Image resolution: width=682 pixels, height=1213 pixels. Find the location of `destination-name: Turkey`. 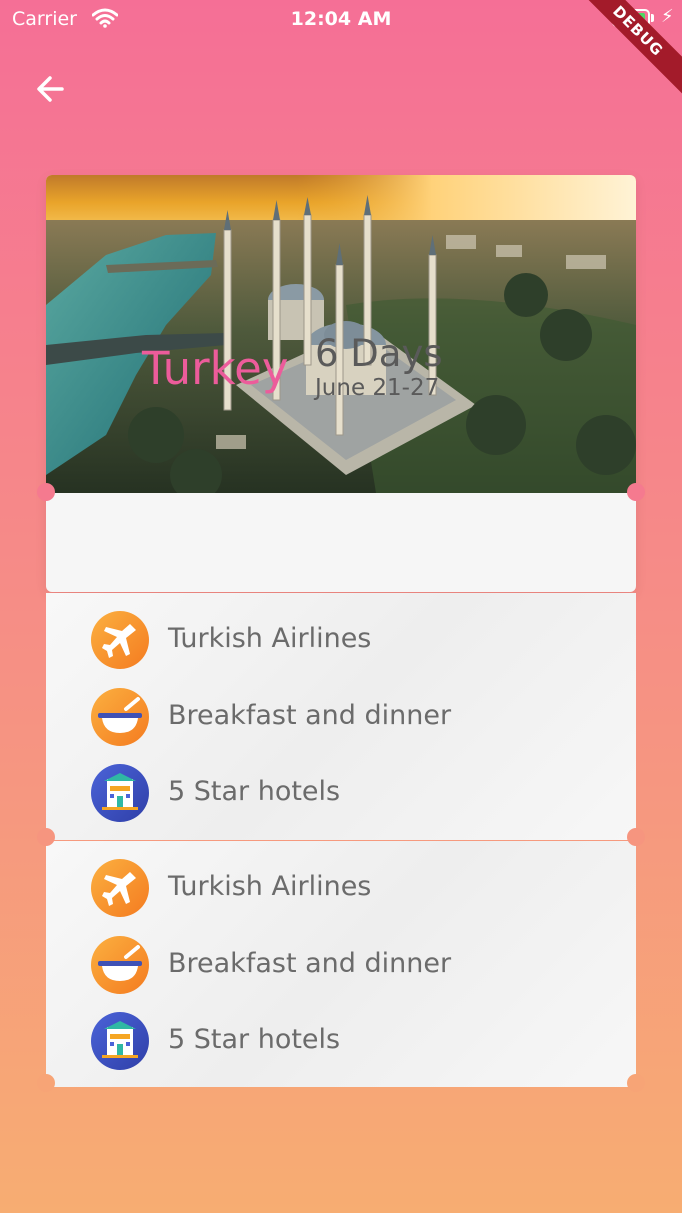

destination-name: Turkey is located at coordinates (215, 368).